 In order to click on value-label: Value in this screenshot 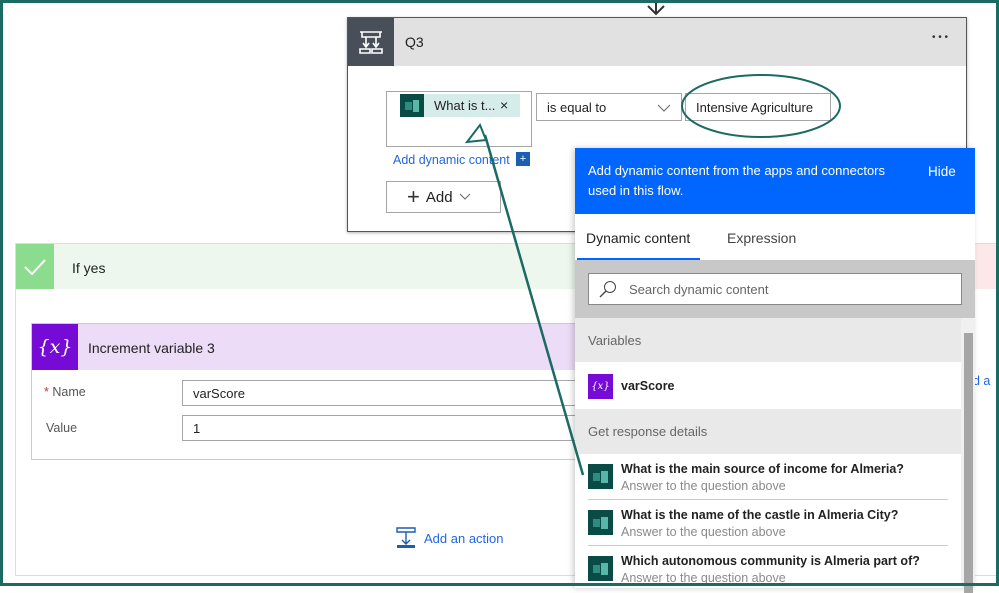, I will do `click(62, 428)`.